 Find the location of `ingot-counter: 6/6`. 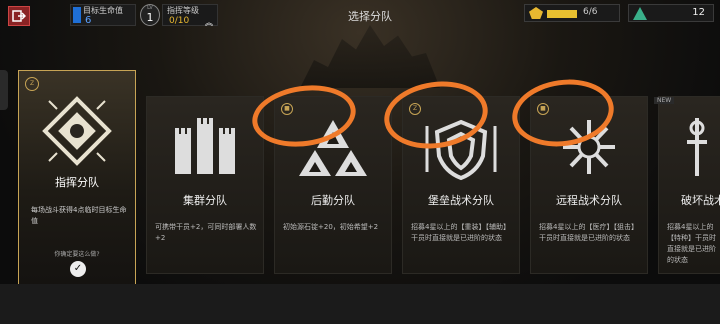

ingot-counter: 6/6 is located at coordinates (572, 13).